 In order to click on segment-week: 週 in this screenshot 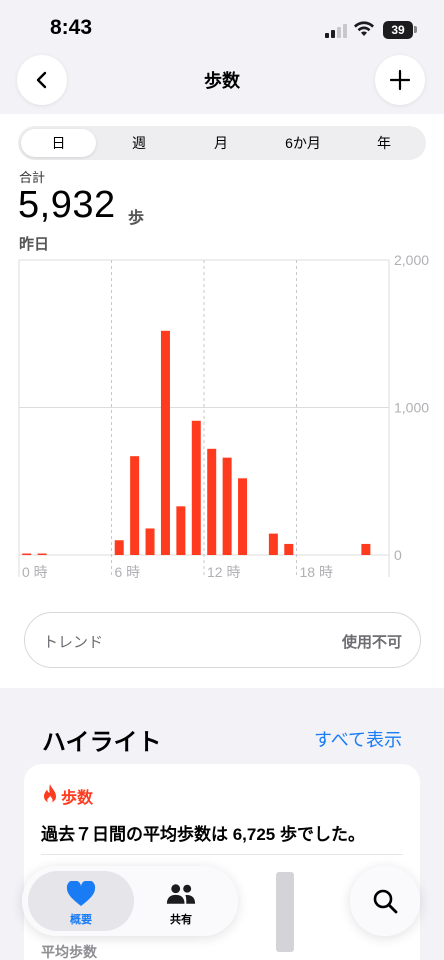, I will do `click(139, 143)`.